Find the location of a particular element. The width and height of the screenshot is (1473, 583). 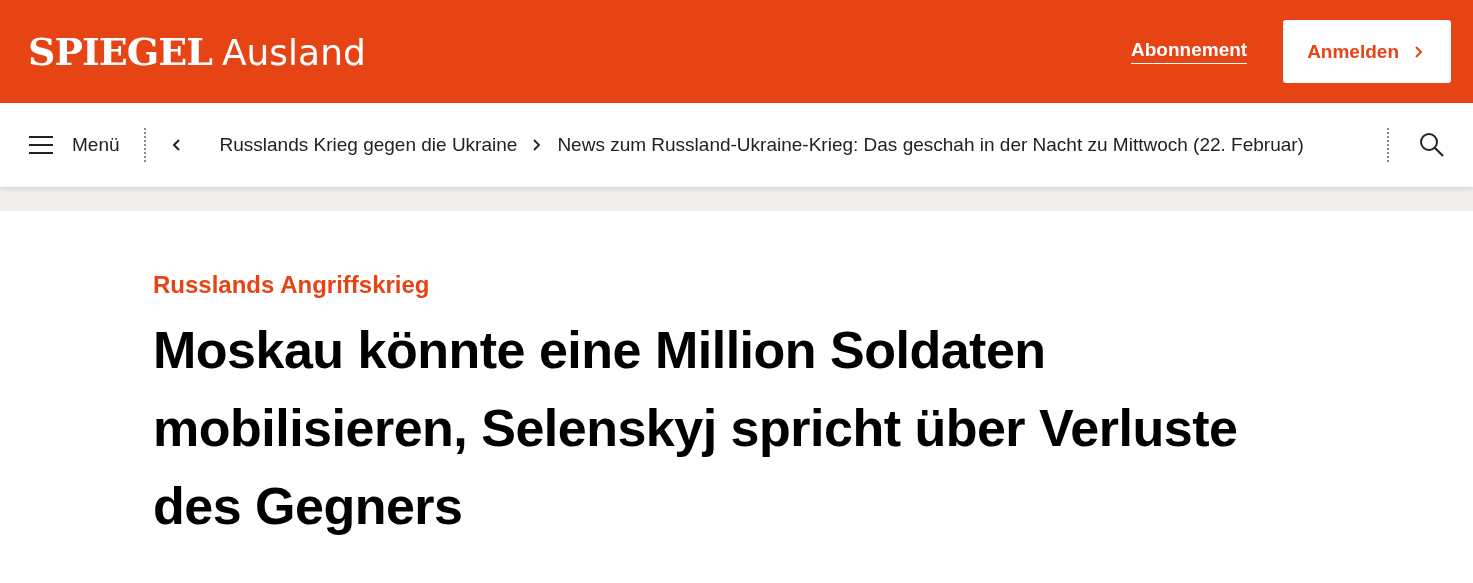

logo: SPIEGEL is located at coordinates (120, 51).